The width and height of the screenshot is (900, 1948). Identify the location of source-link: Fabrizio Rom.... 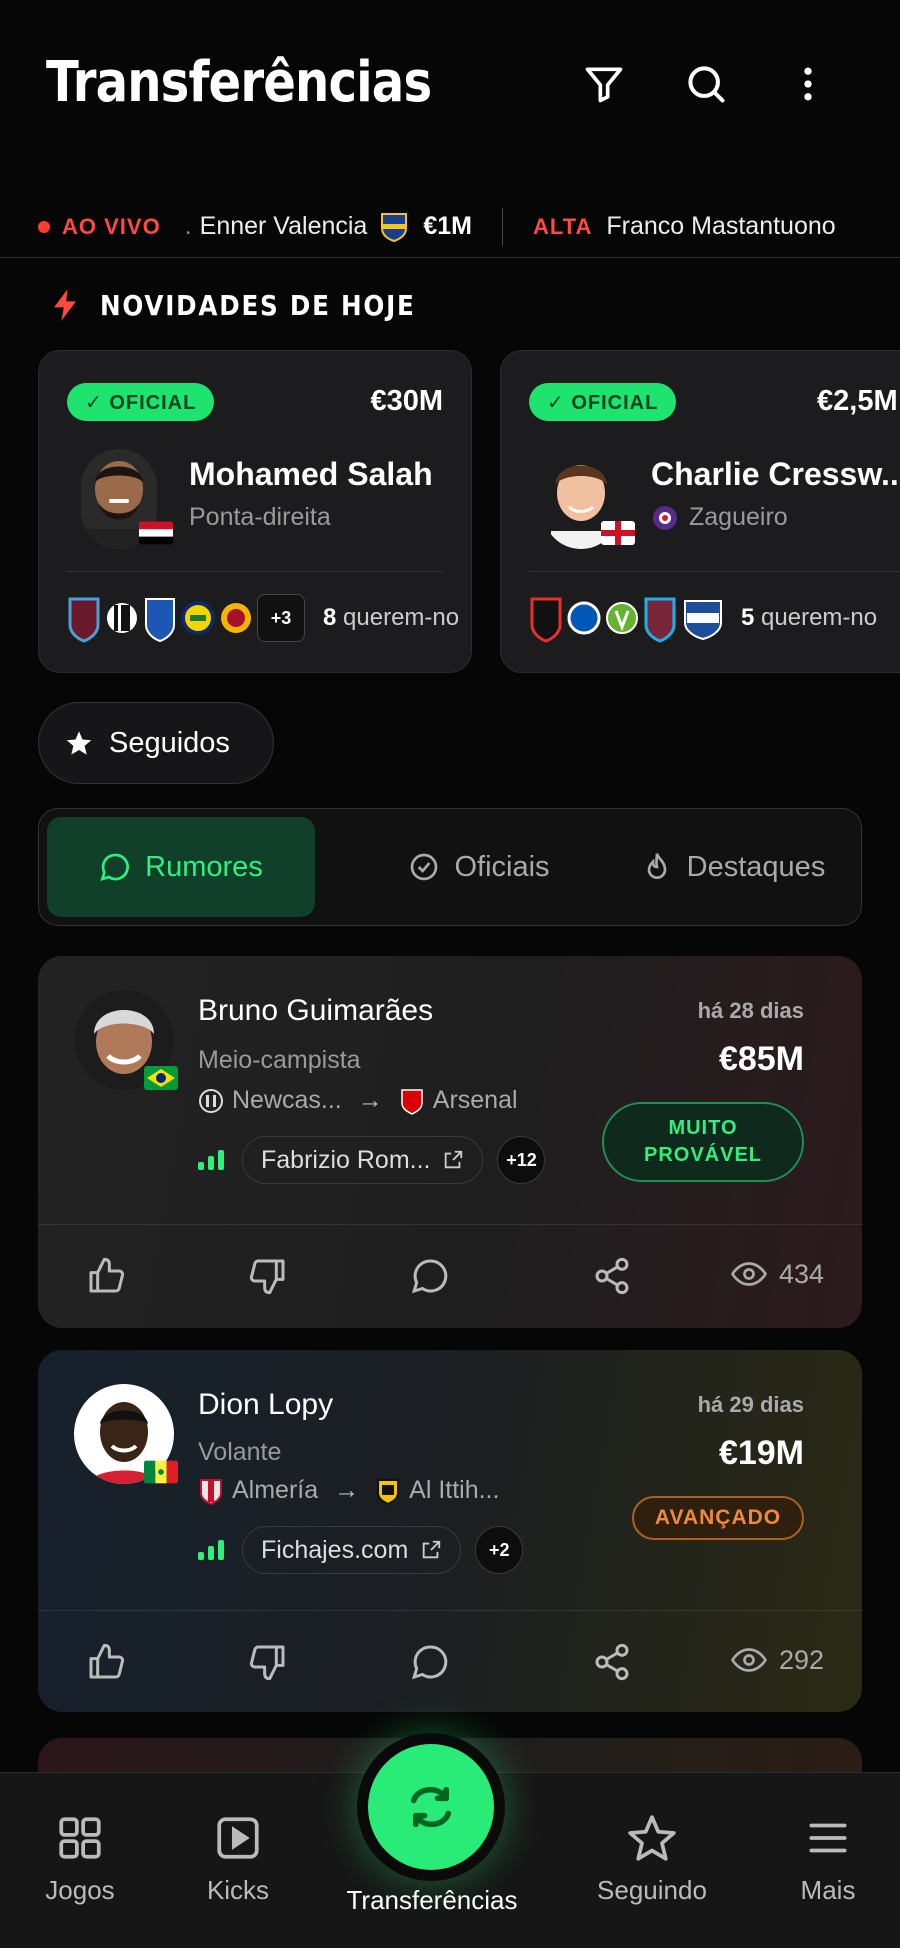
(363, 1160).